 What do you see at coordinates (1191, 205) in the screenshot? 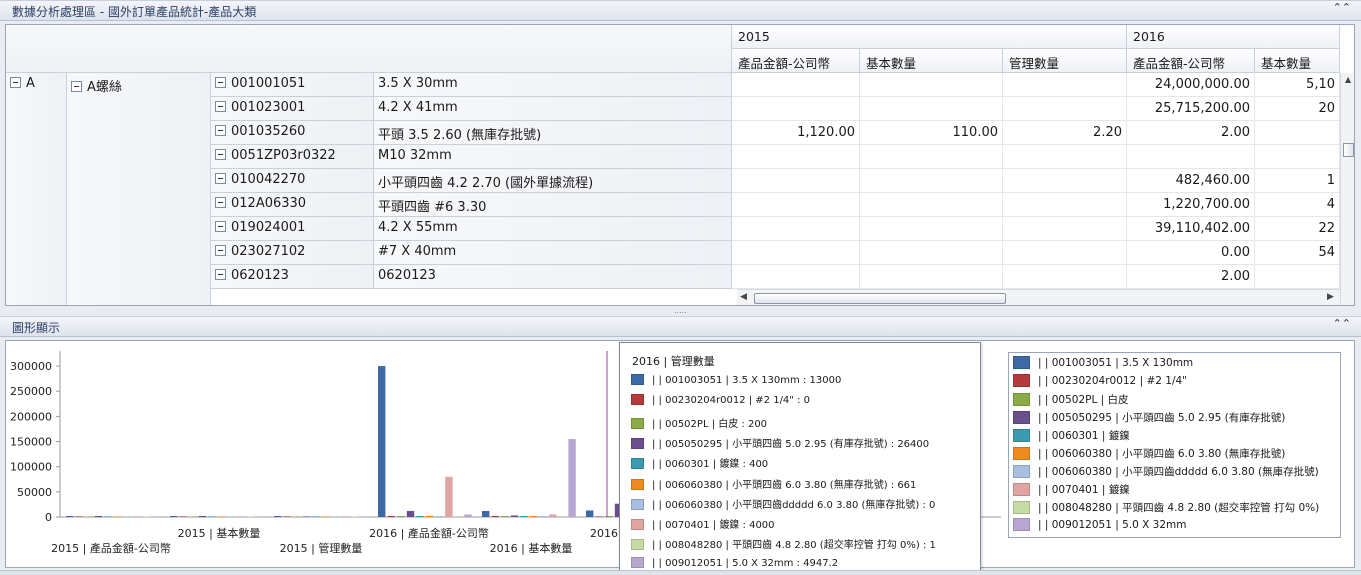
I see `cell-2016-amount: 1,220,700.00` at bounding box center [1191, 205].